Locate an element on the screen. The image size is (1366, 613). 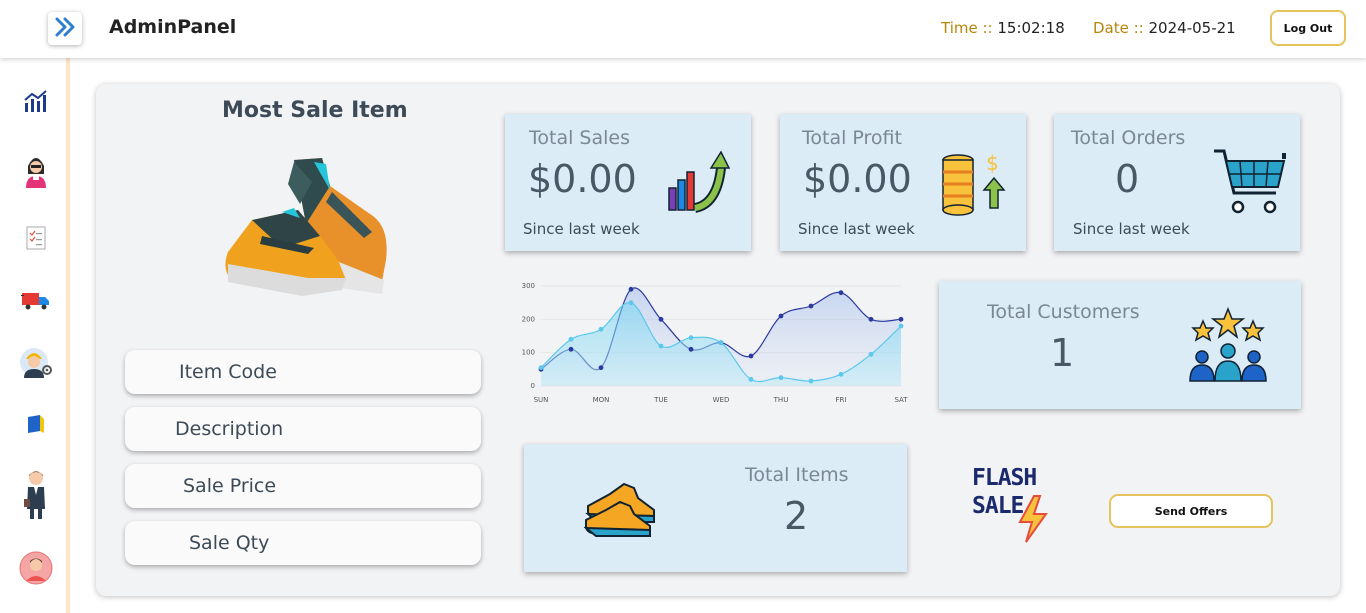
sidebar-toggle-button is located at coordinates (65, 28).